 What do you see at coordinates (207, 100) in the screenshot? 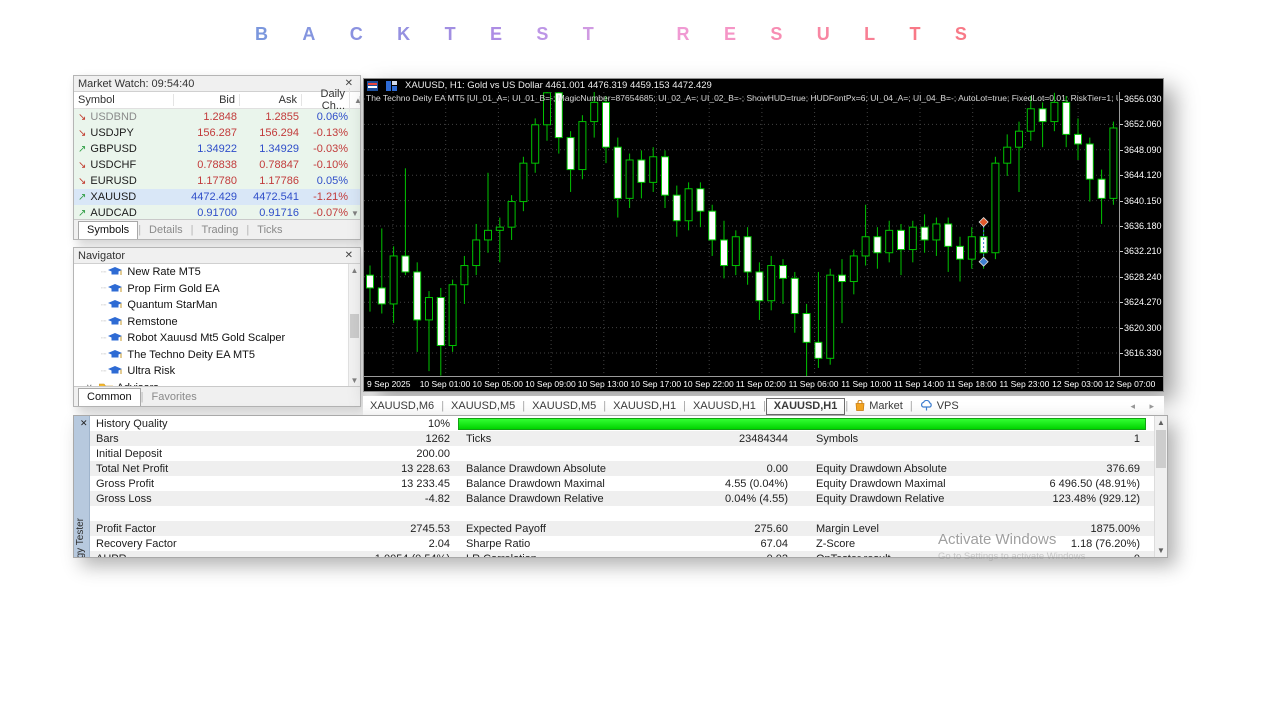
I see `column-bid: Bid` at bounding box center [207, 100].